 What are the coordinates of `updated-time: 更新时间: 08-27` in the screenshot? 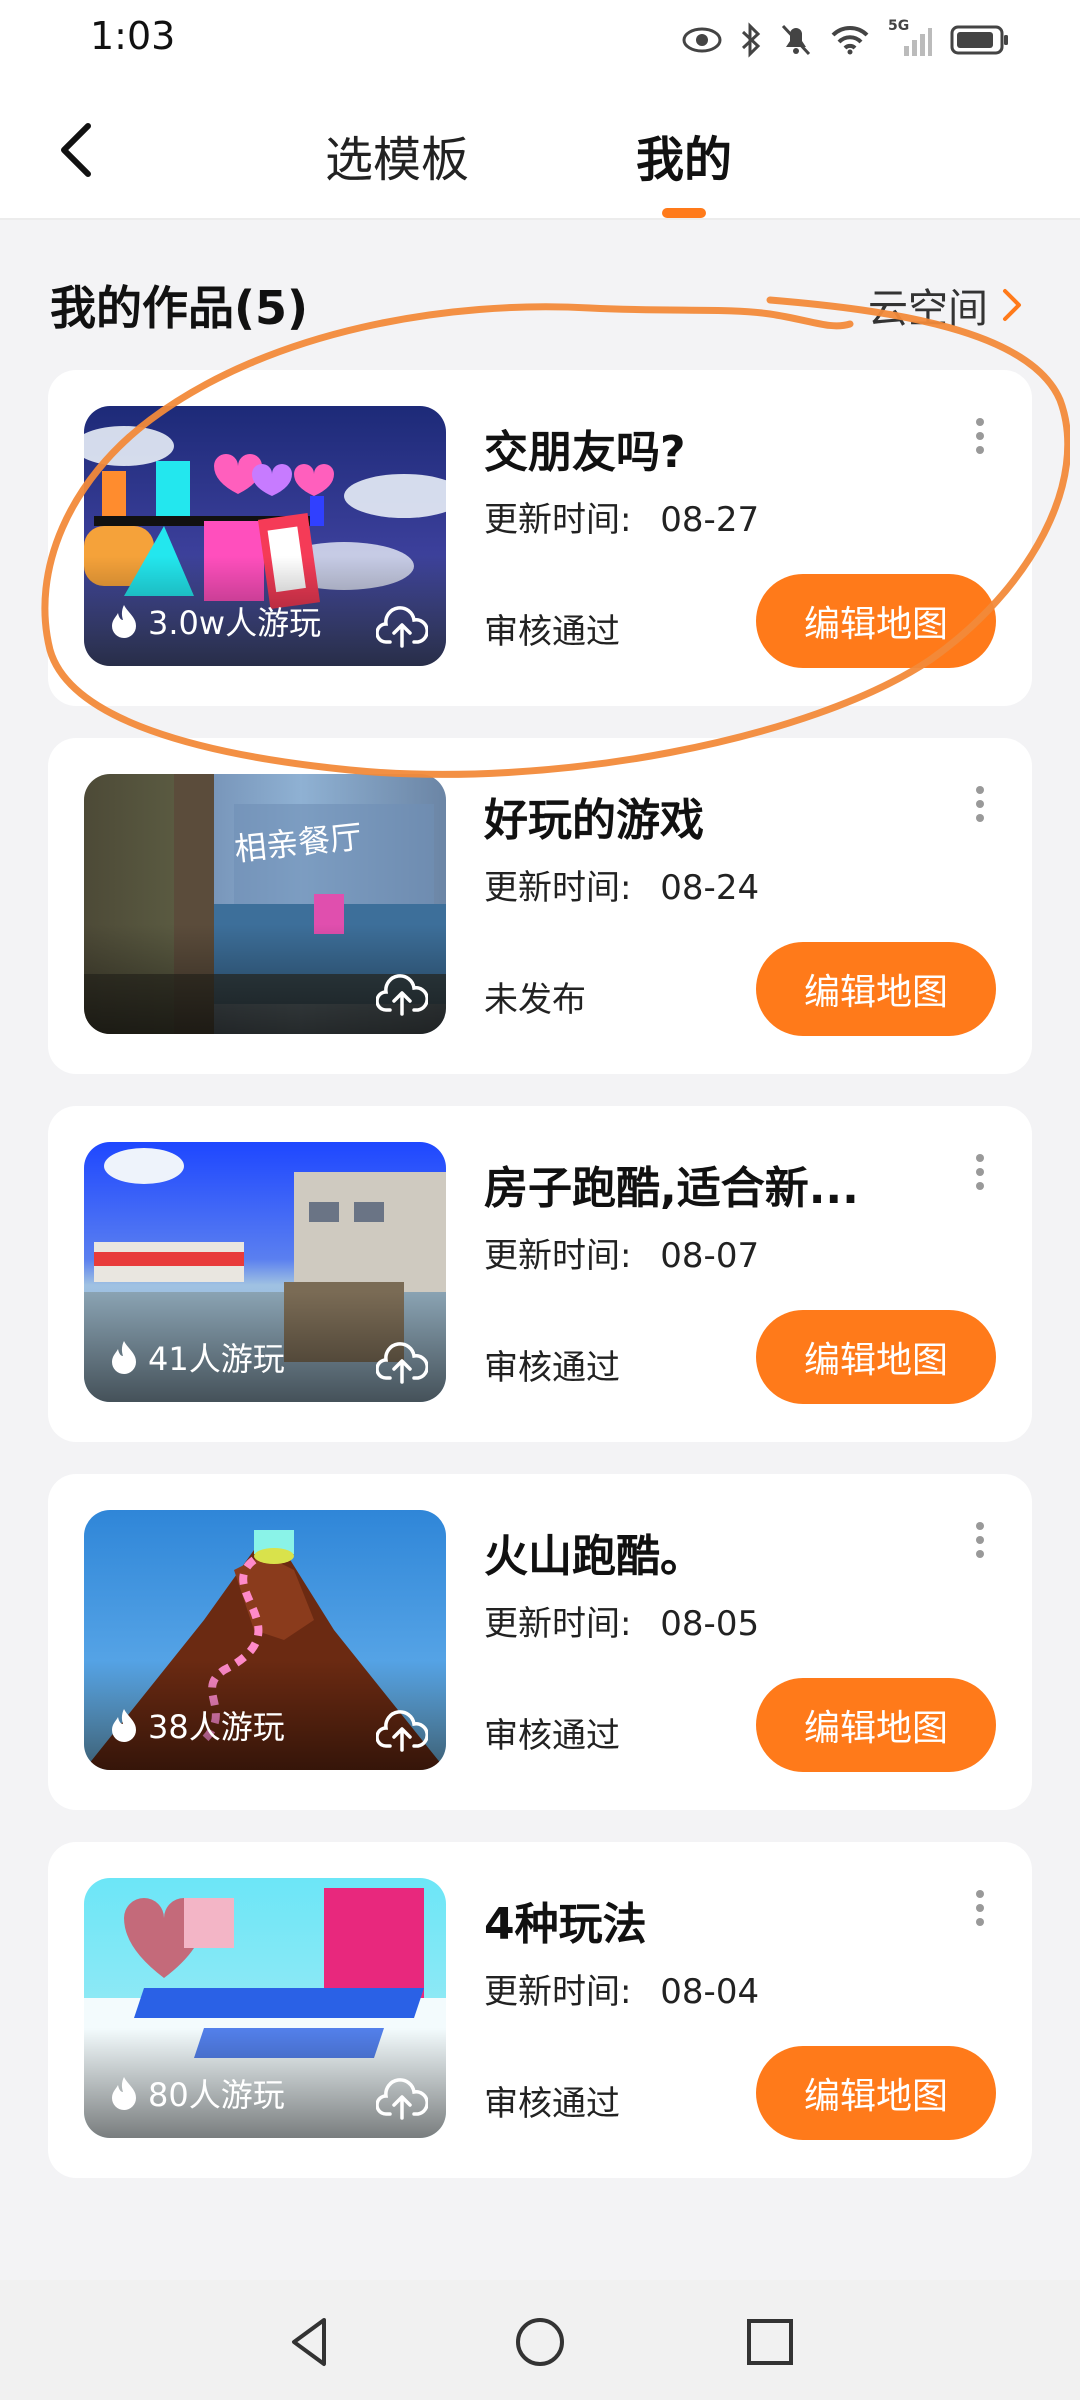 It's located at (621, 516).